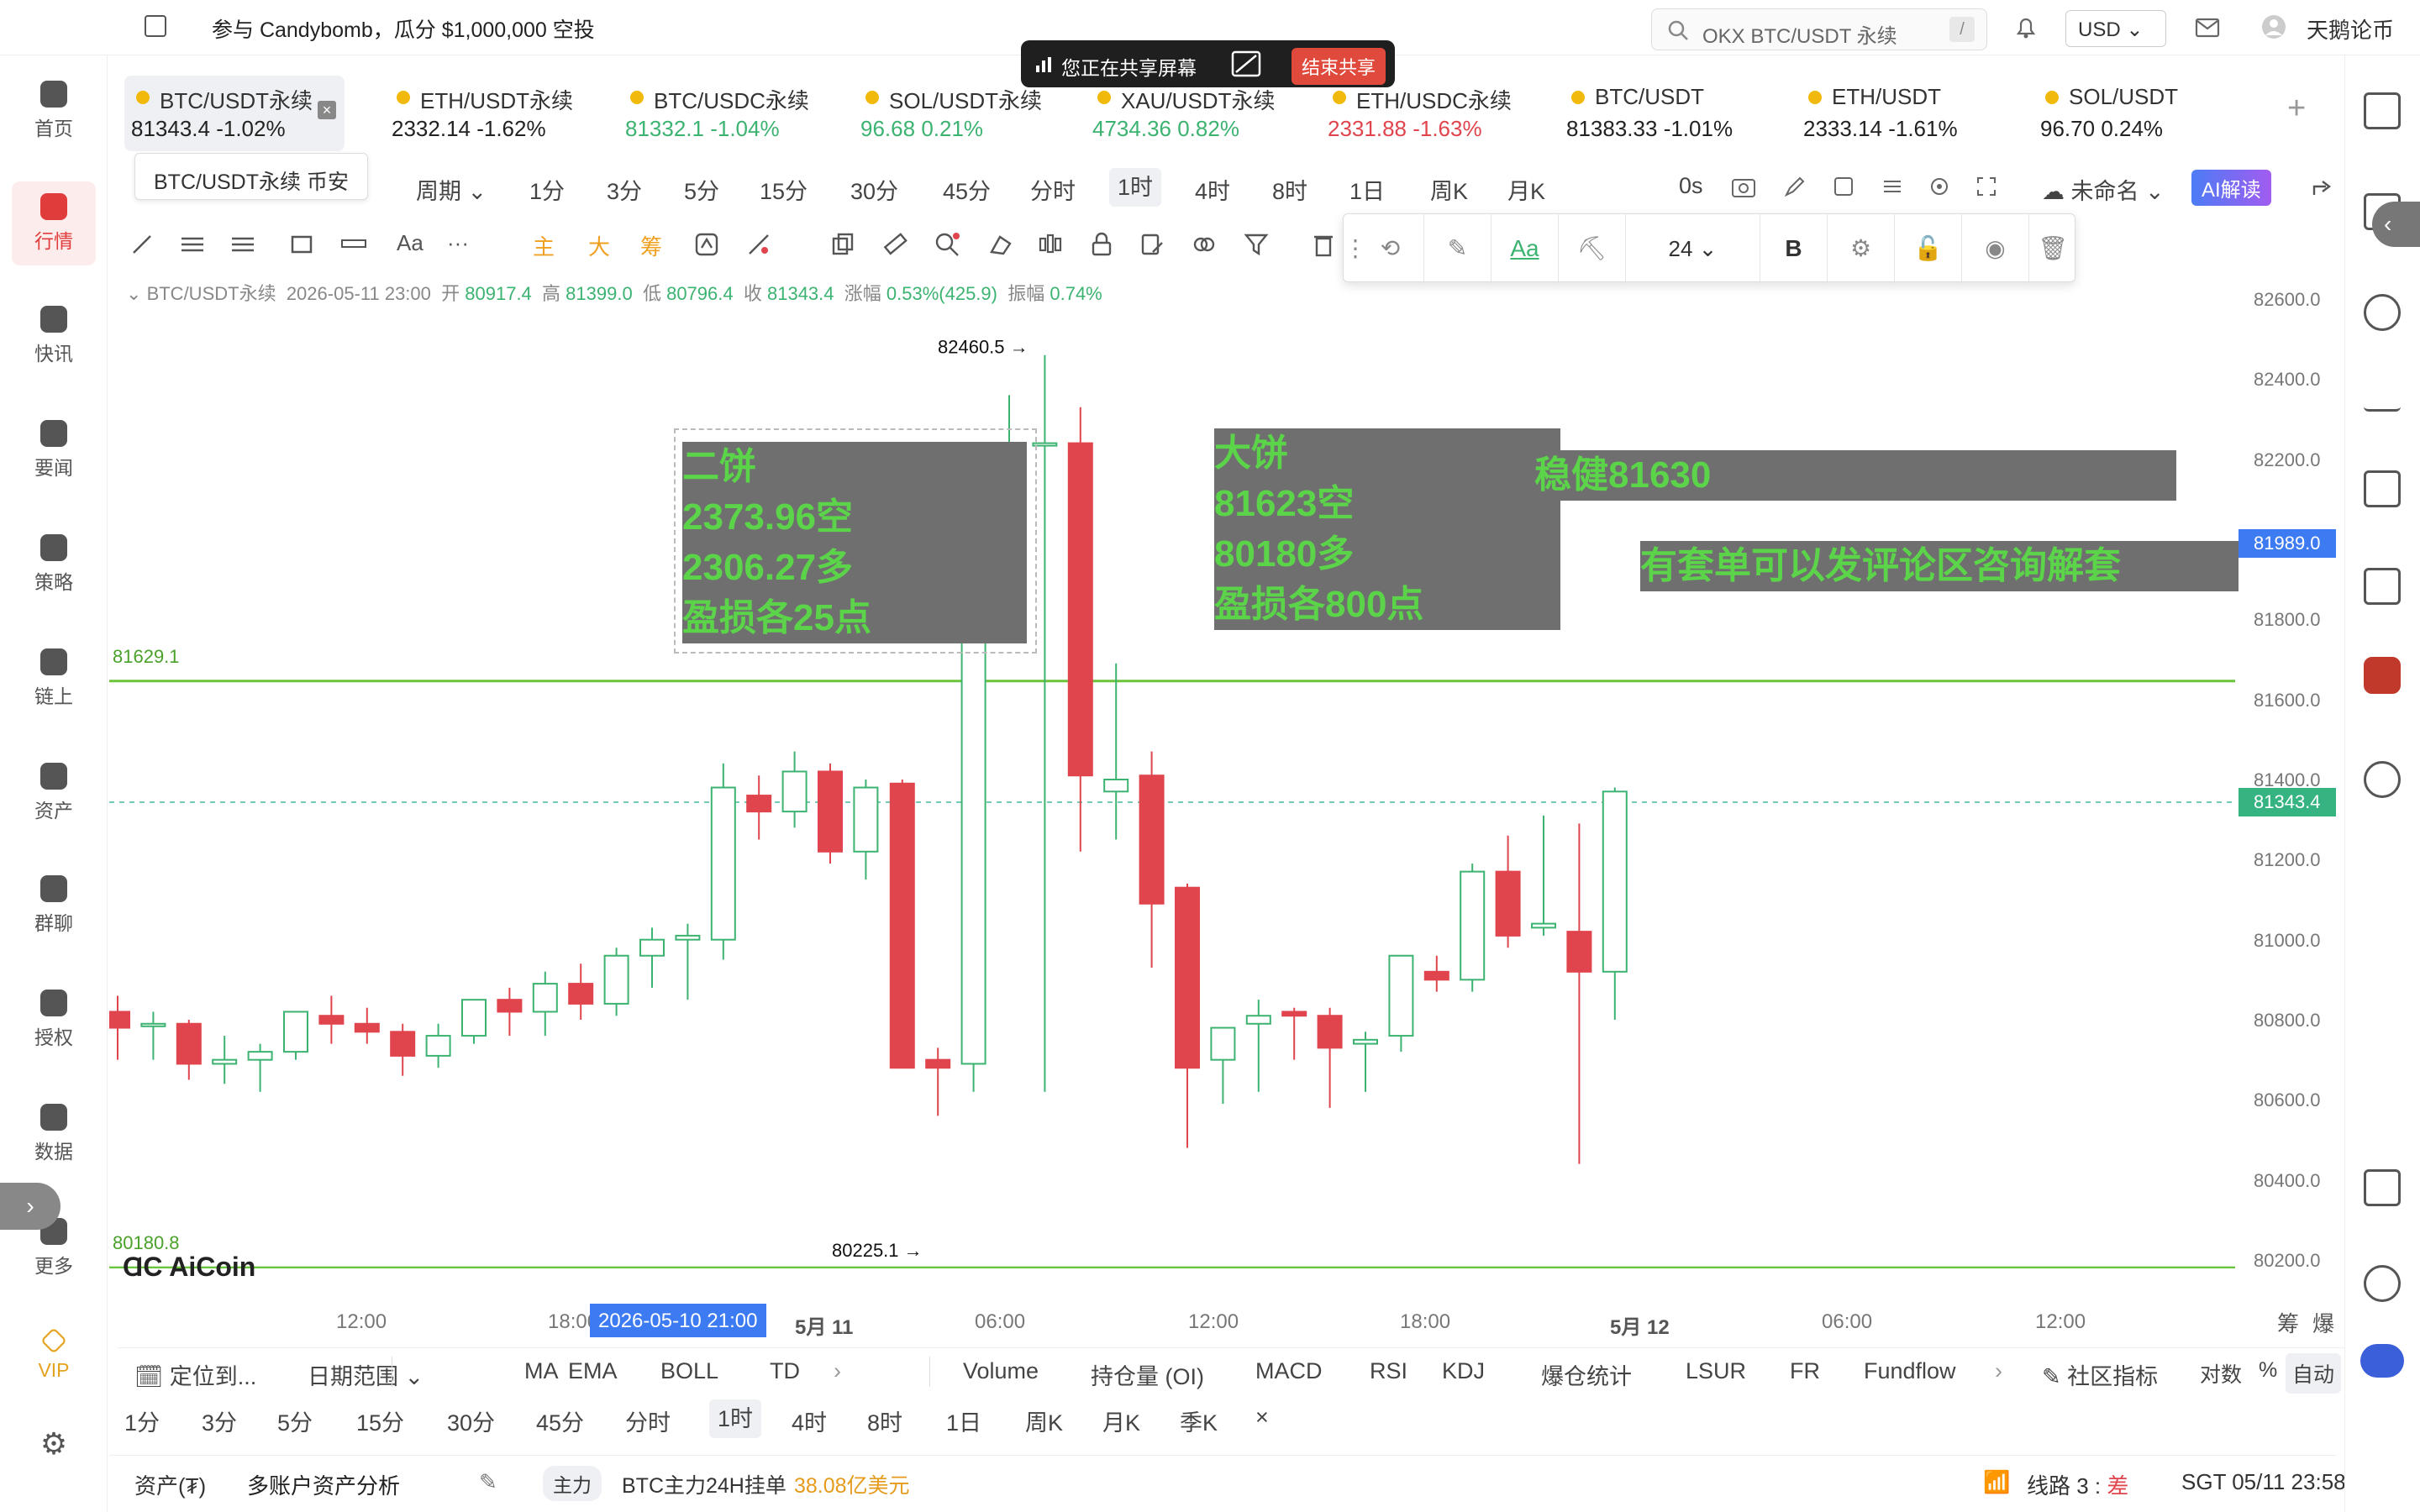  What do you see at coordinates (1387, 529) in the screenshot?
I see `note-da-bing: 大饼 81623空 80180多 盈损各800点` at bounding box center [1387, 529].